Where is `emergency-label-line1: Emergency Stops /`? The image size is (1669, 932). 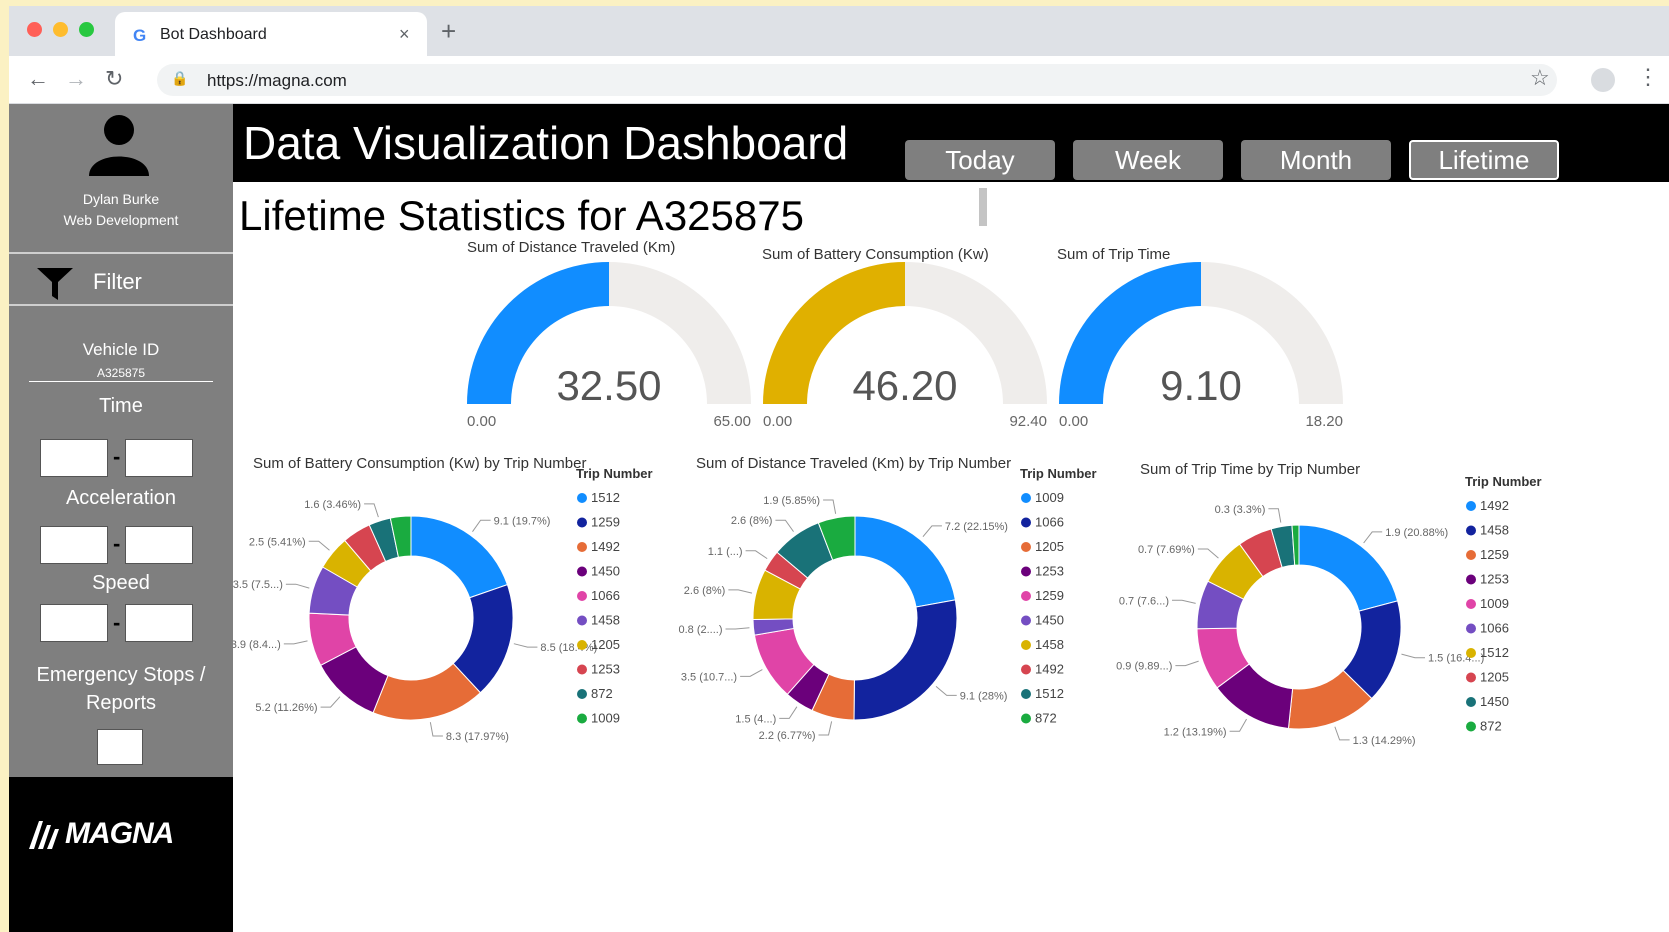
emergency-label-line1: Emergency Stops / is located at coordinates (121, 675).